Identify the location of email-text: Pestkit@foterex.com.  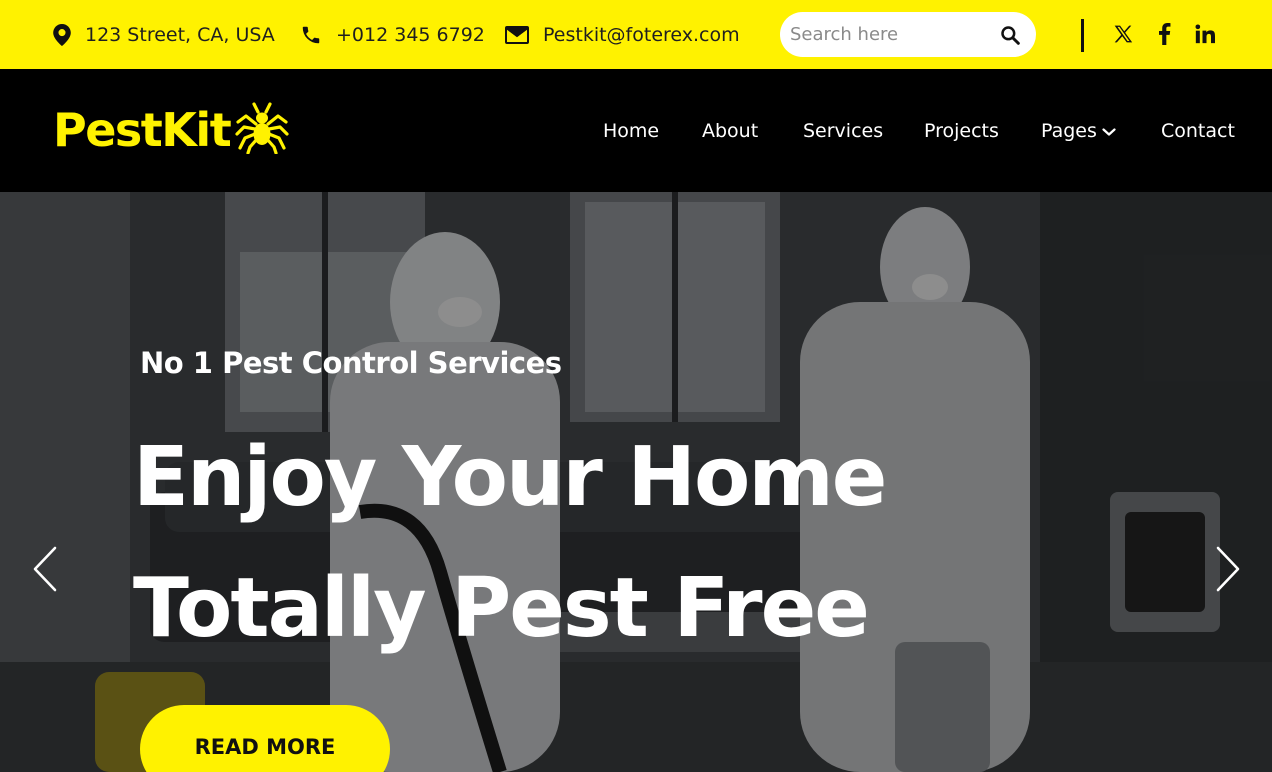
(641, 35).